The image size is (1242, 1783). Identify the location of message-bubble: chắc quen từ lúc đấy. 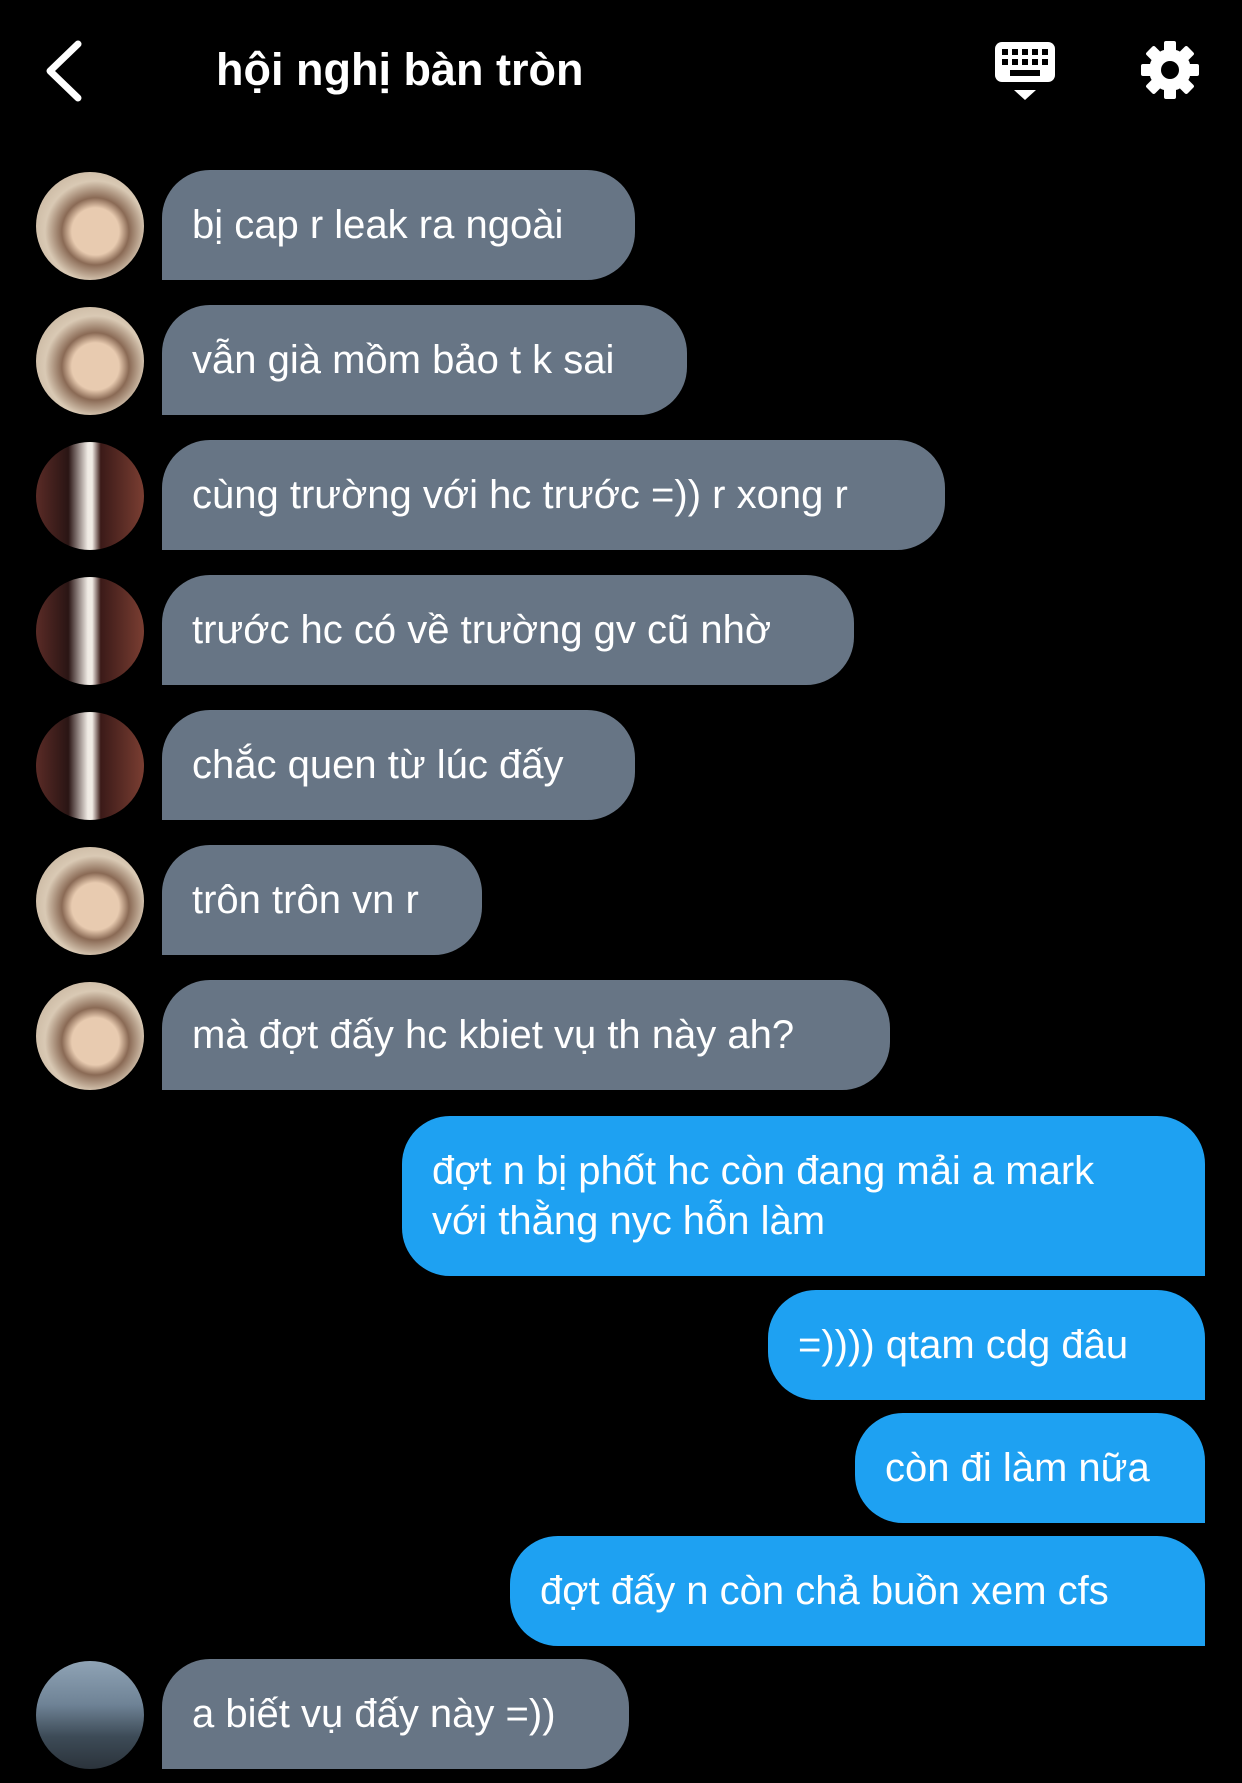
(398, 765).